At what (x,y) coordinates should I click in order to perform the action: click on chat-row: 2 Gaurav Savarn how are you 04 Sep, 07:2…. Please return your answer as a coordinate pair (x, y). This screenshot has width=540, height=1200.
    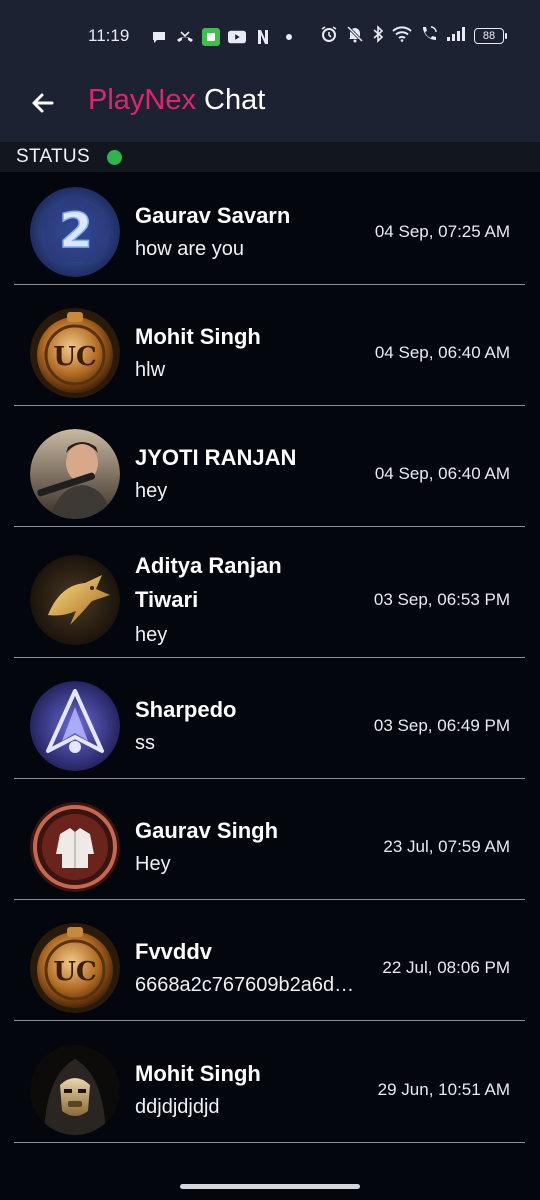
    Looking at the image, I should click on (270, 228).